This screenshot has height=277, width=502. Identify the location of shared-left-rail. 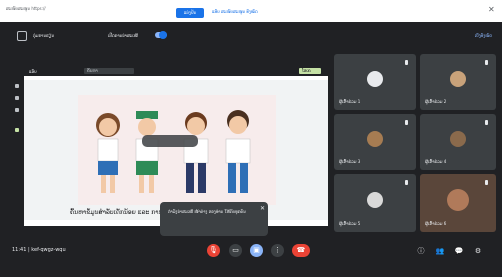
(17, 151).